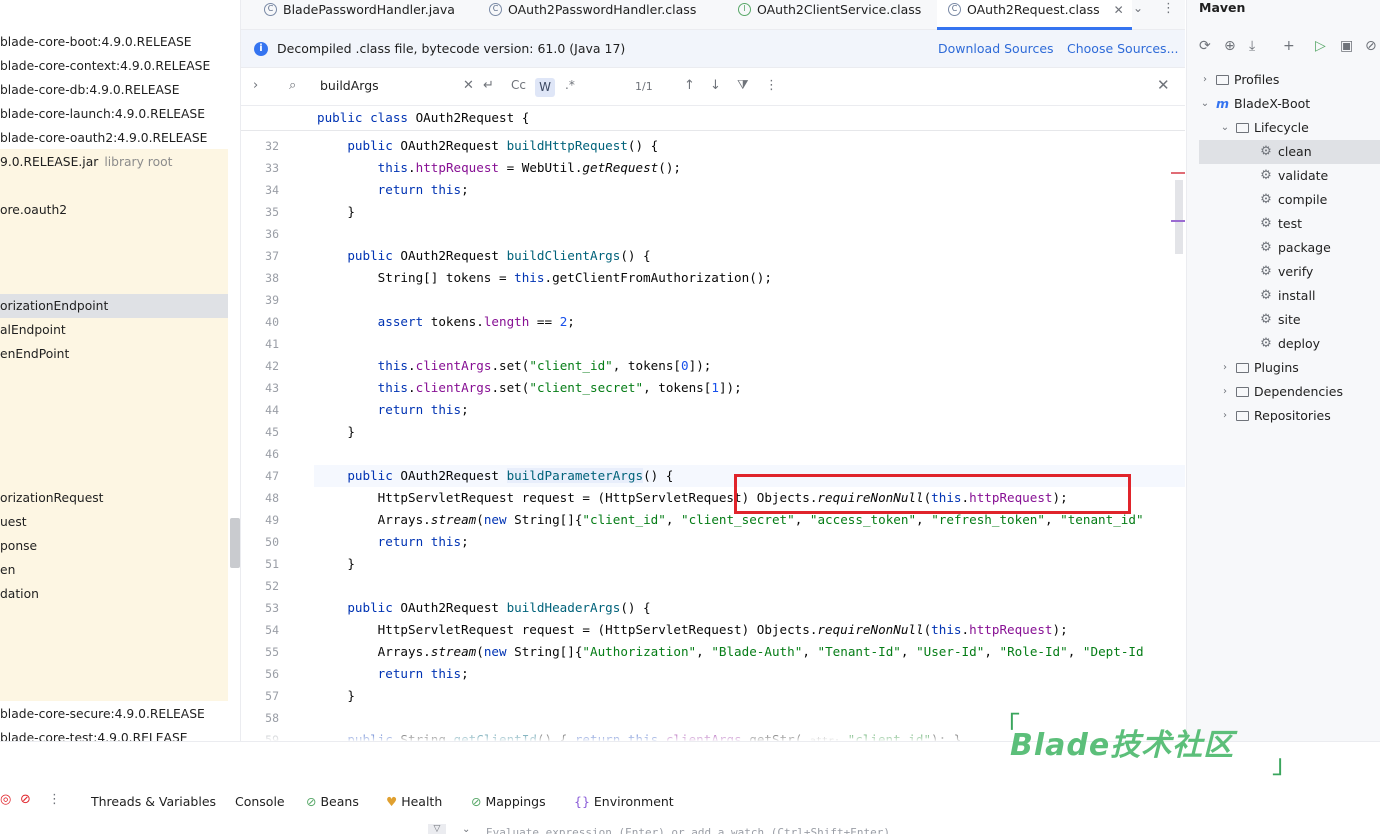  I want to click on tree-item: 9.0.RELEASE.jar library root, so click(86, 162).